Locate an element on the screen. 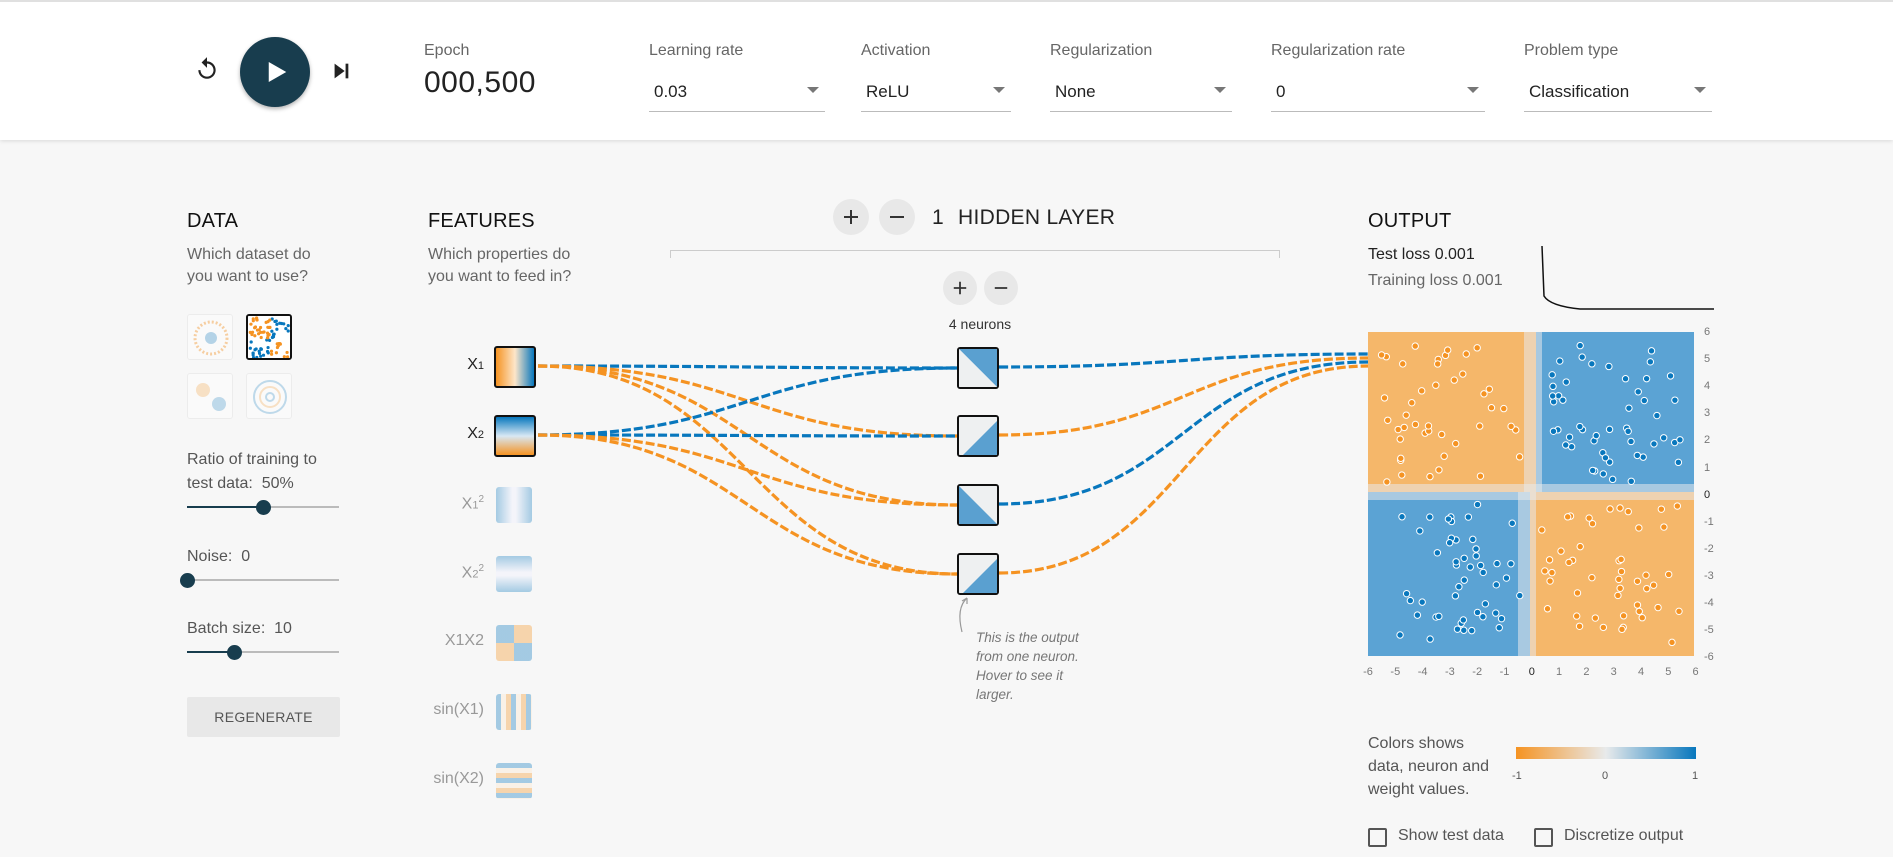 The height and width of the screenshot is (857, 1893). dataset-spiral is located at coordinates (269, 396).